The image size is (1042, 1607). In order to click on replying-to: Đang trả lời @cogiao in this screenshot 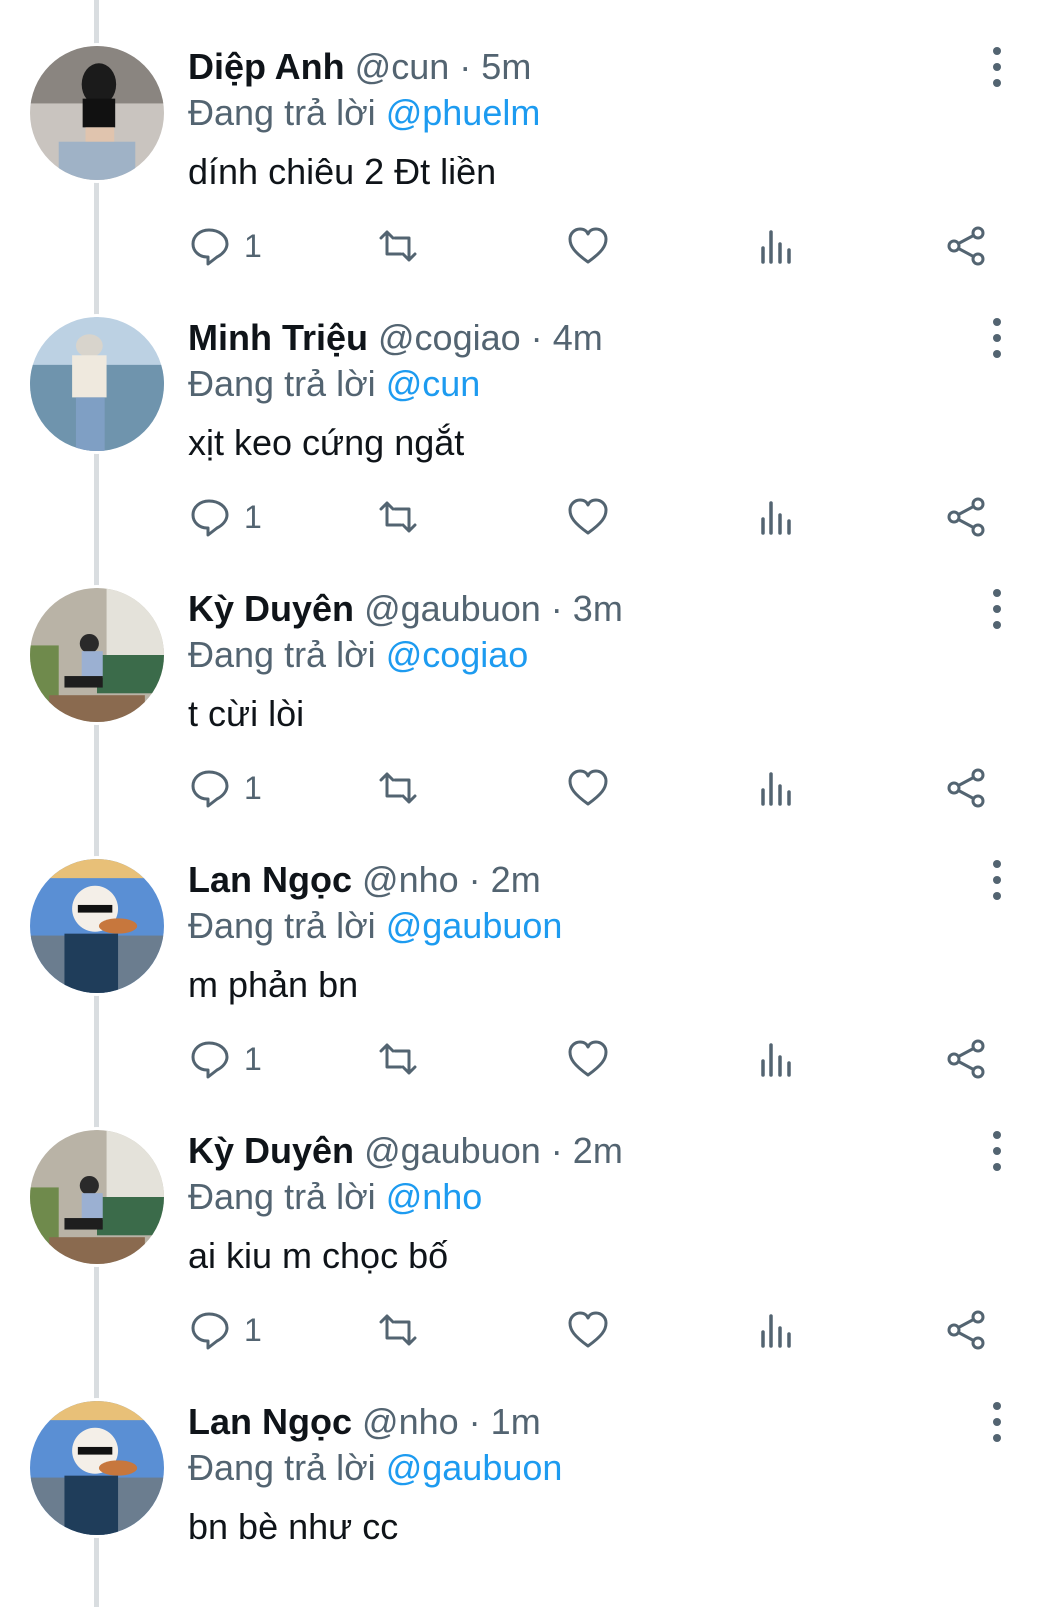, I will do `click(358, 655)`.